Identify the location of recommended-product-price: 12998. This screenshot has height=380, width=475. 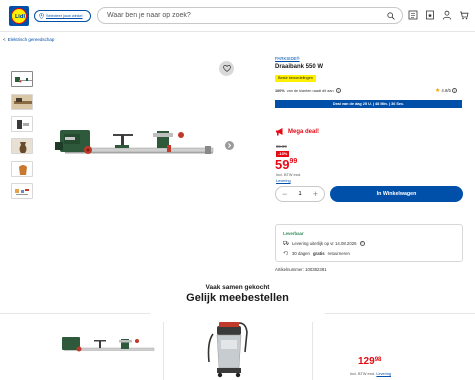
(369, 361).